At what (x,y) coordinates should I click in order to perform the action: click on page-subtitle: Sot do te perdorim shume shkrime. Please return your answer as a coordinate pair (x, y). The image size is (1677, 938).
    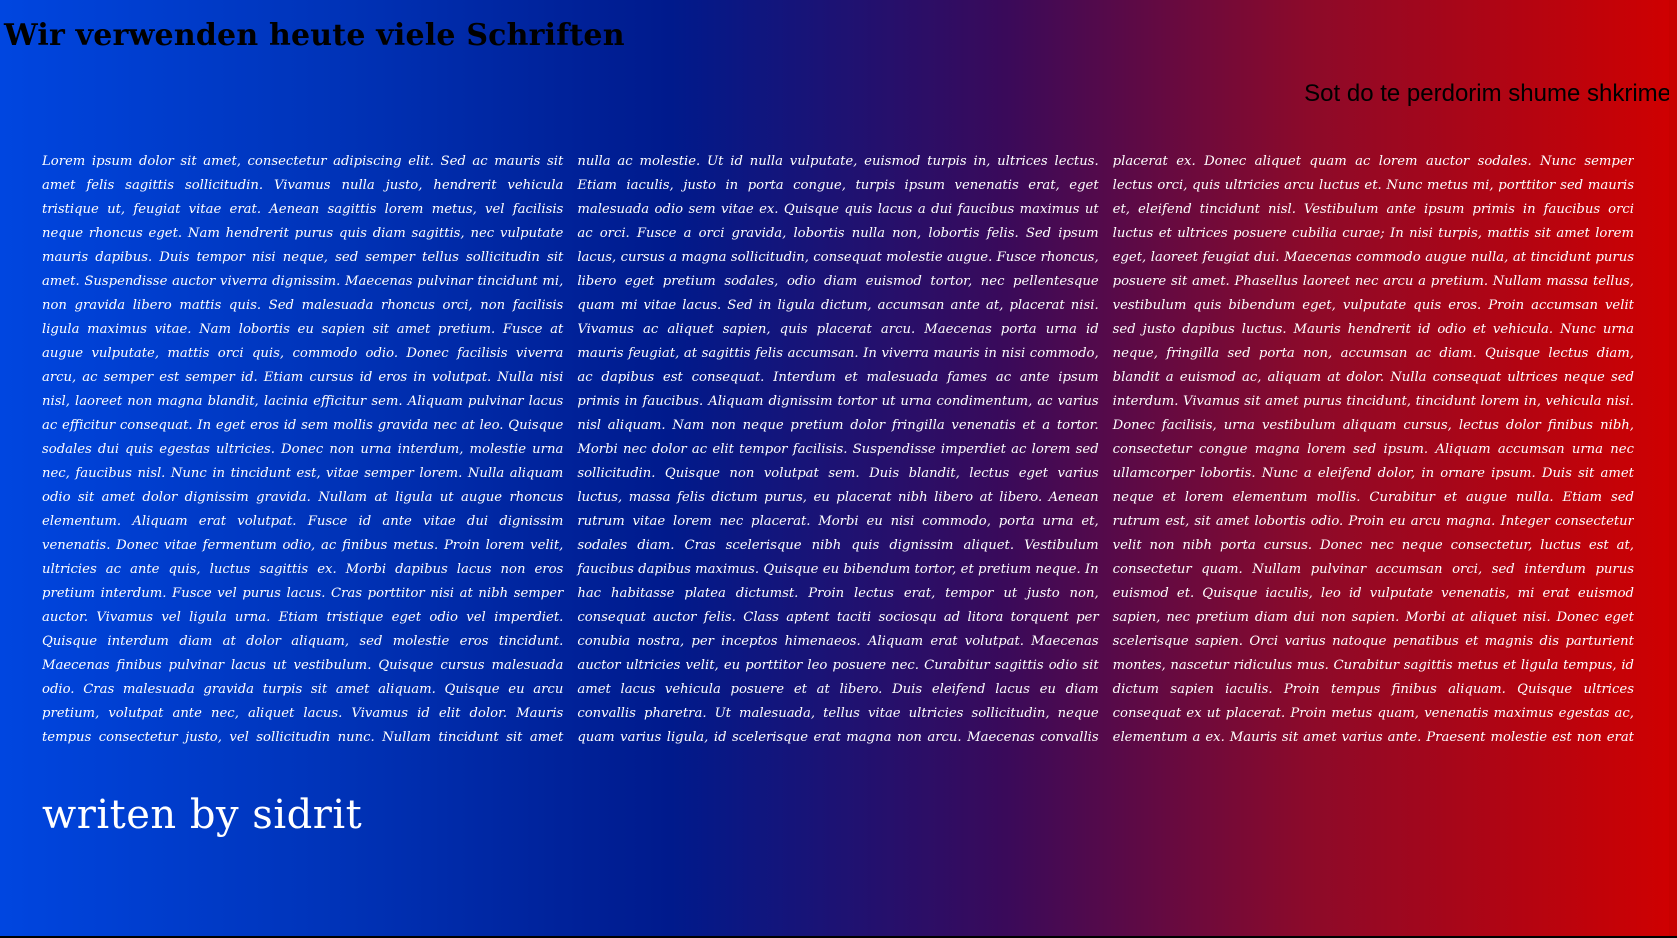
    Looking at the image, I should click on (1487, 93).